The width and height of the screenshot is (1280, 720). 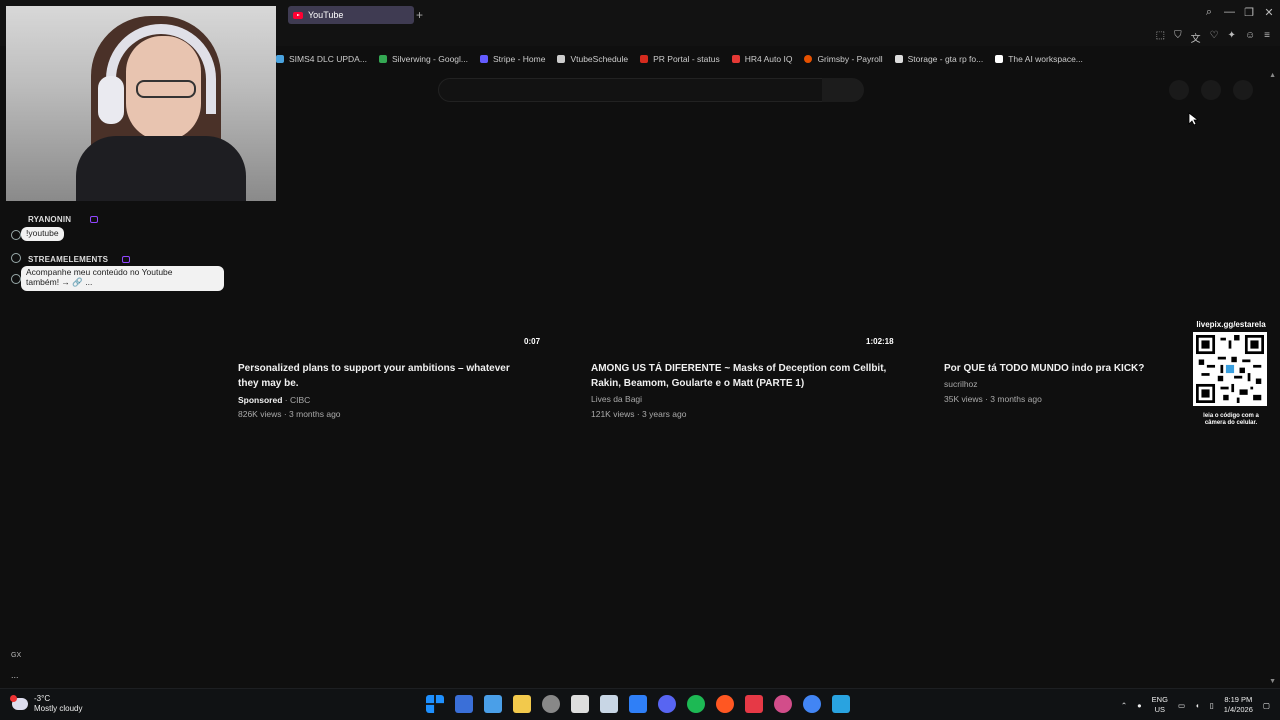 What do you see at coordinates (351, 15) in the screenshot?
I see `tab-youtube: YouTube` at bounding box center [351, 15].